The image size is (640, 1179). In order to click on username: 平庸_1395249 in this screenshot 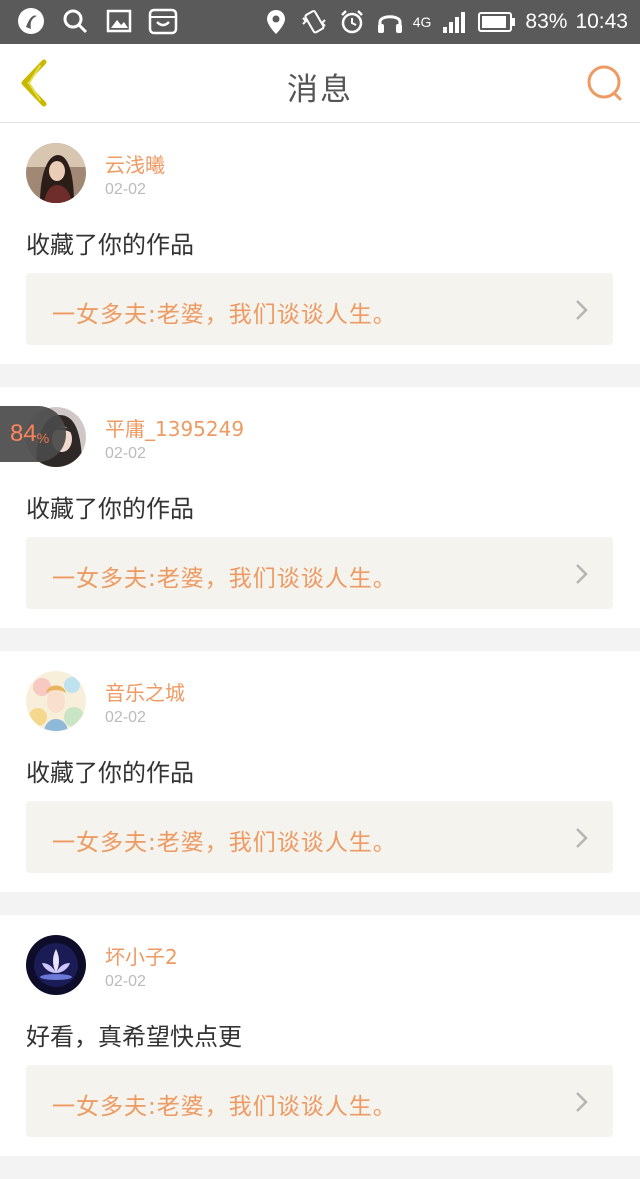, I will do `click(174, 427)`.